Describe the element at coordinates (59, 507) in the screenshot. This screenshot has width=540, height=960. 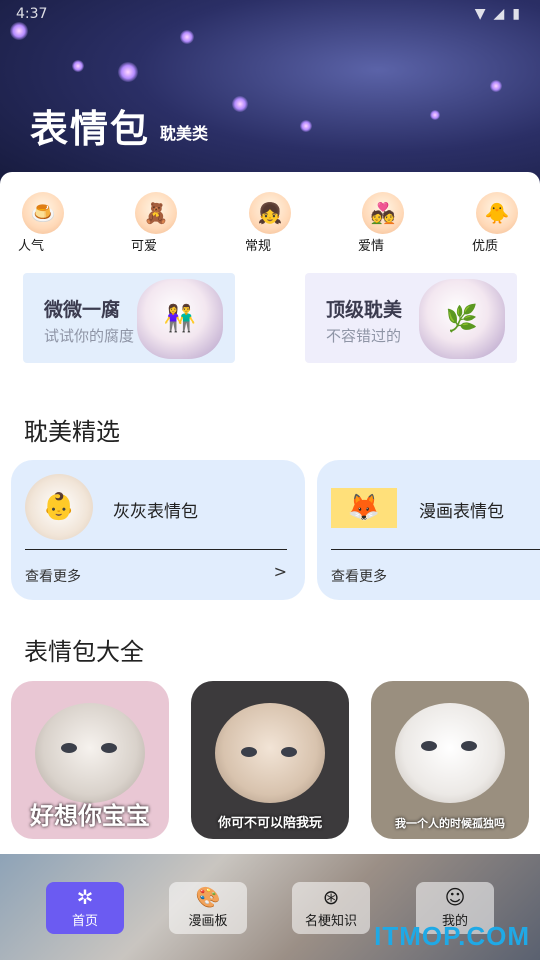
I see `featured-thumbnail: 👶` at that location.